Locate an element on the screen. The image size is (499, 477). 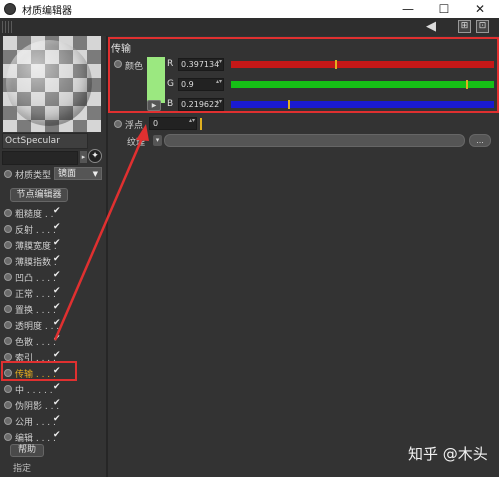
annotation-arrow is located at coordinates (101, 232).